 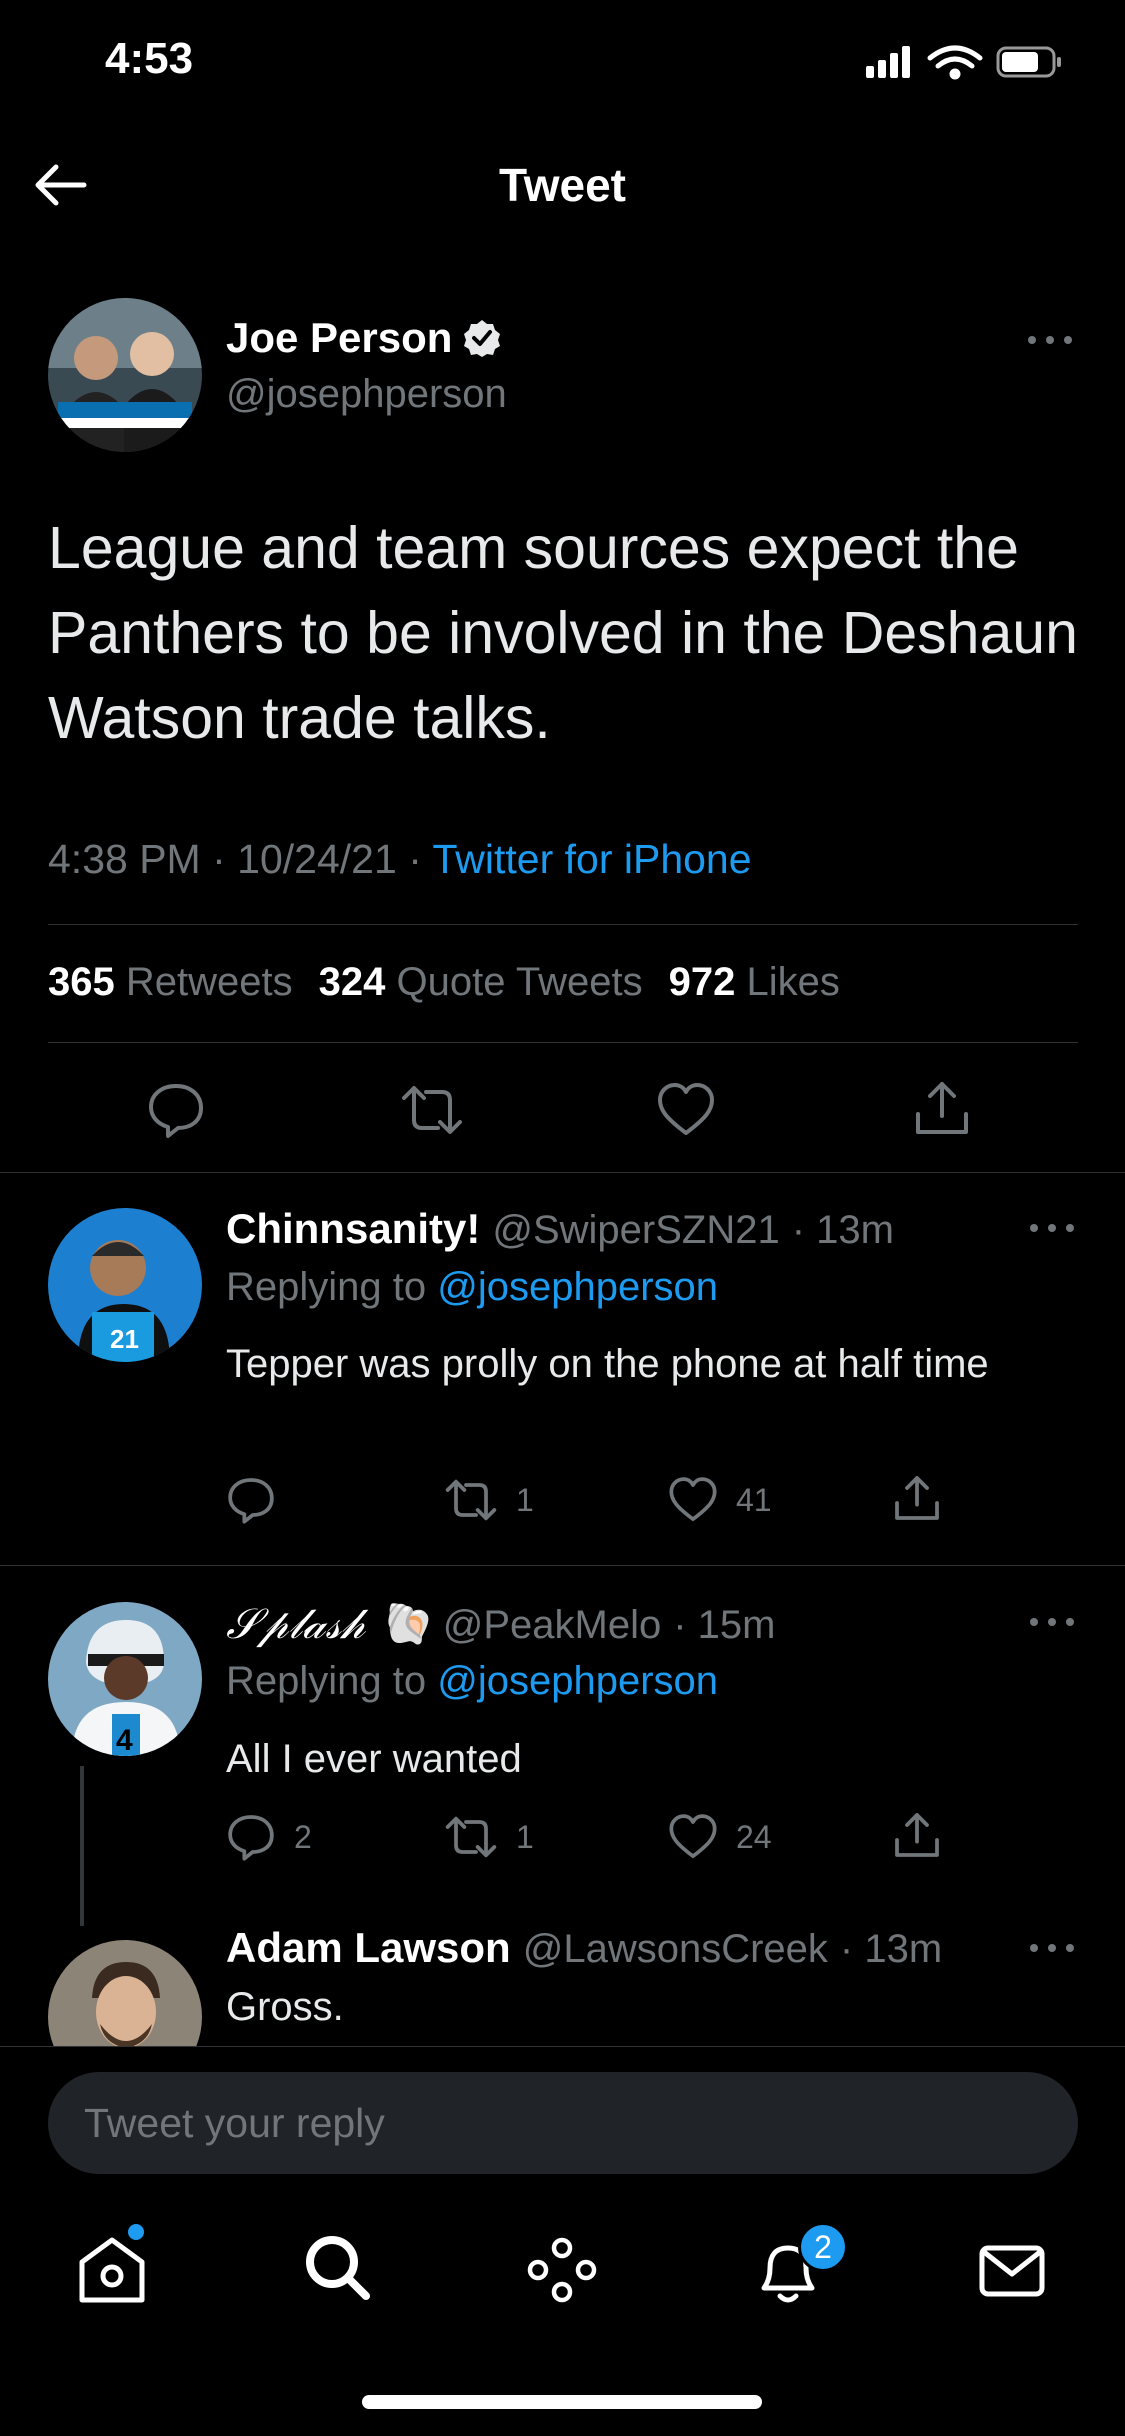 I want to click on reply-author-handle: @SwiperSZN21, so click(x=635, y=1230).